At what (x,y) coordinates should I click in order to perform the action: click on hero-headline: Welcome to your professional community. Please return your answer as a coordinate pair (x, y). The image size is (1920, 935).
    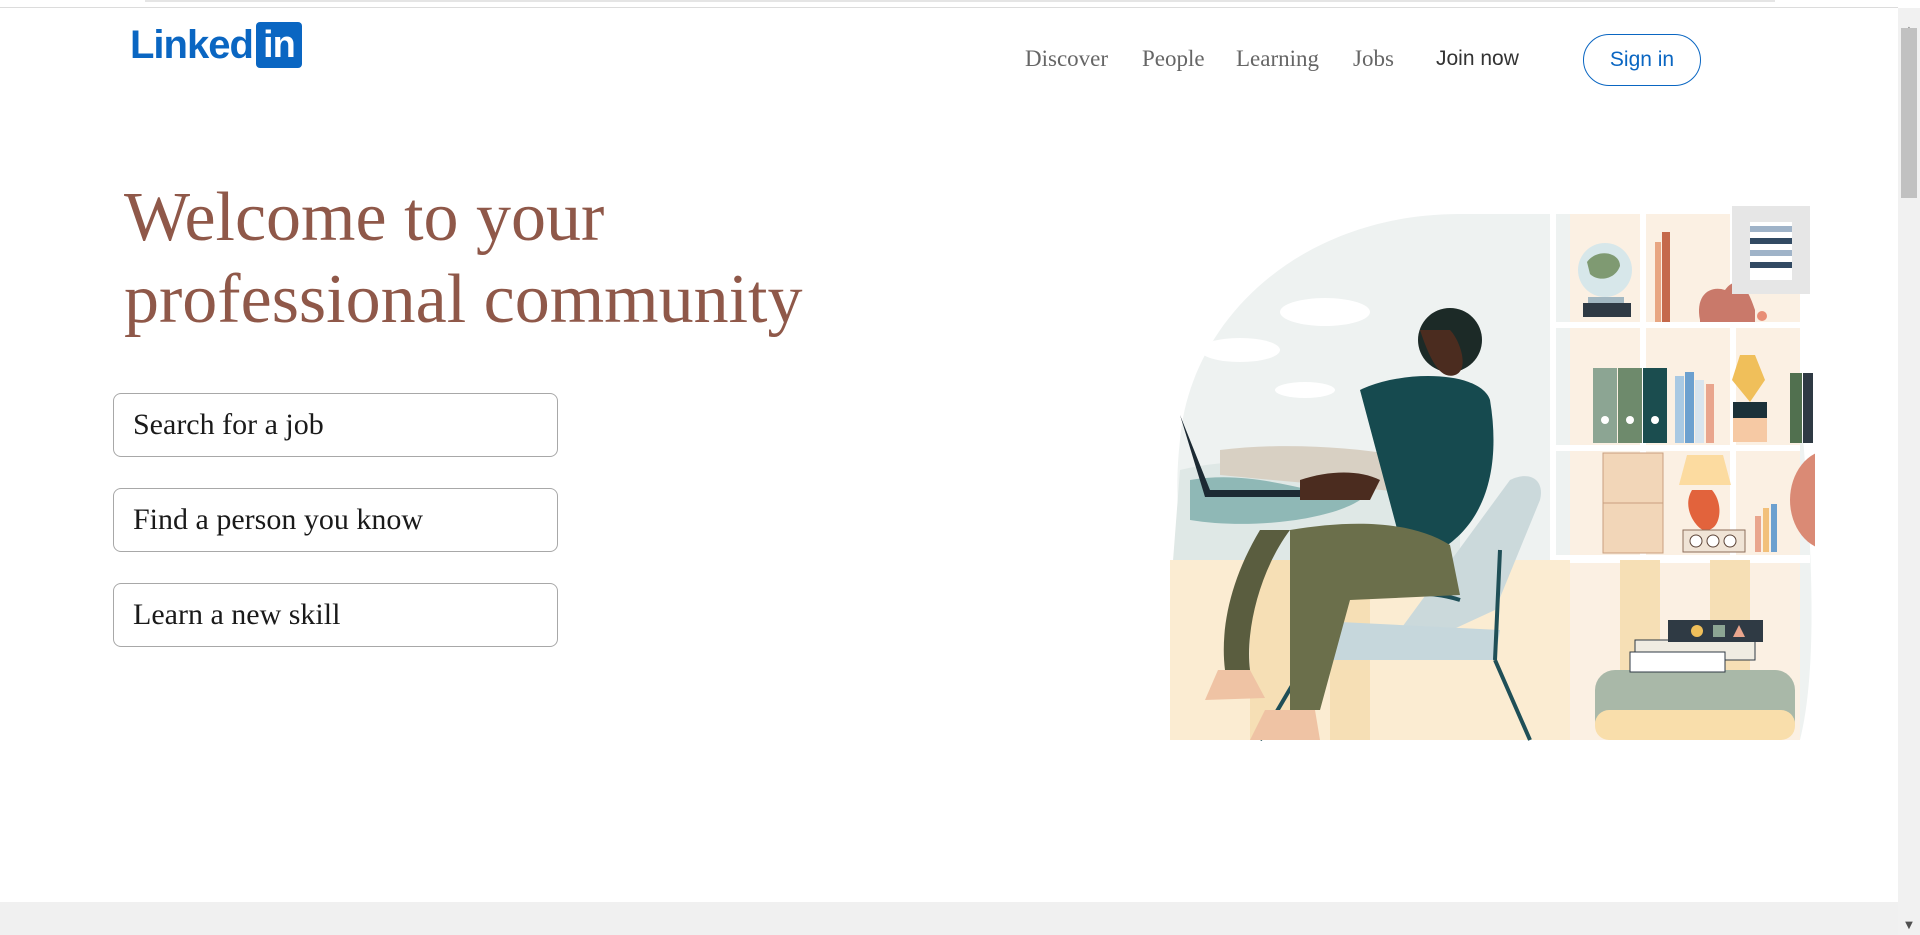
    Looking at the image, I should click on (484, 259).